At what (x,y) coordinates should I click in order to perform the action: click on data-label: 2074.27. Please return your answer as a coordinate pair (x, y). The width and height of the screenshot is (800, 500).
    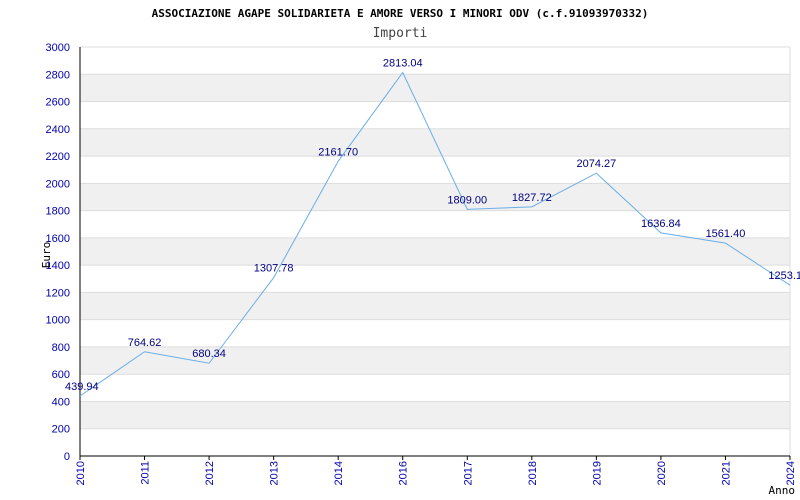
    Looking at the image, I should click on (596, 164).